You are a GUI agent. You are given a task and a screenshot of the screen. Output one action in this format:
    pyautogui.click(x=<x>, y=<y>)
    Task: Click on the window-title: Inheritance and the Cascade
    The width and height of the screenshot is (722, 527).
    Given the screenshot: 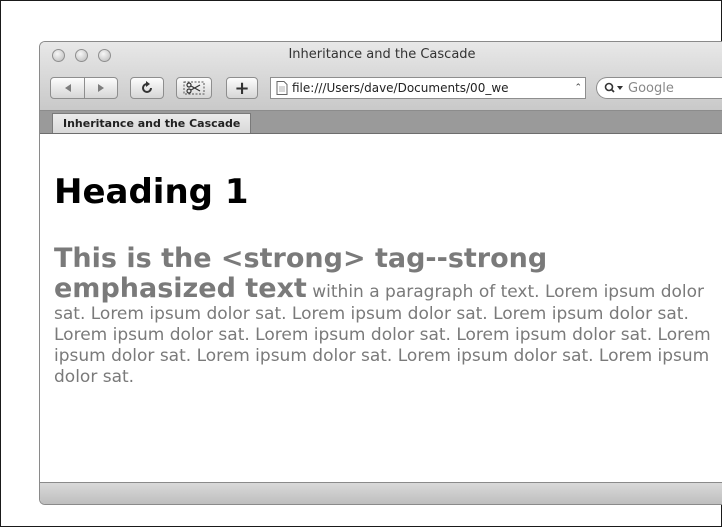 What is the action you would take?
    pyautogui.click(x=382, y=54)
    